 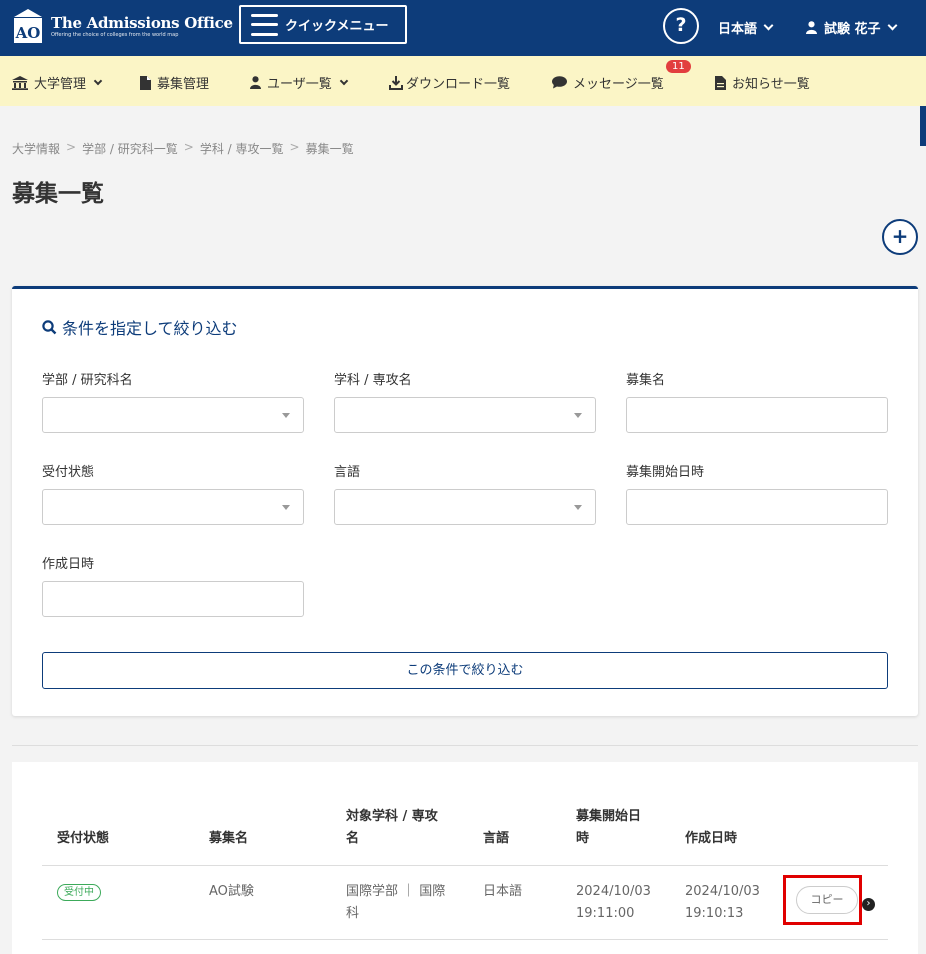 I want to click on faculty-label: 学部 / 研究科名, so click(x=87, y=380).